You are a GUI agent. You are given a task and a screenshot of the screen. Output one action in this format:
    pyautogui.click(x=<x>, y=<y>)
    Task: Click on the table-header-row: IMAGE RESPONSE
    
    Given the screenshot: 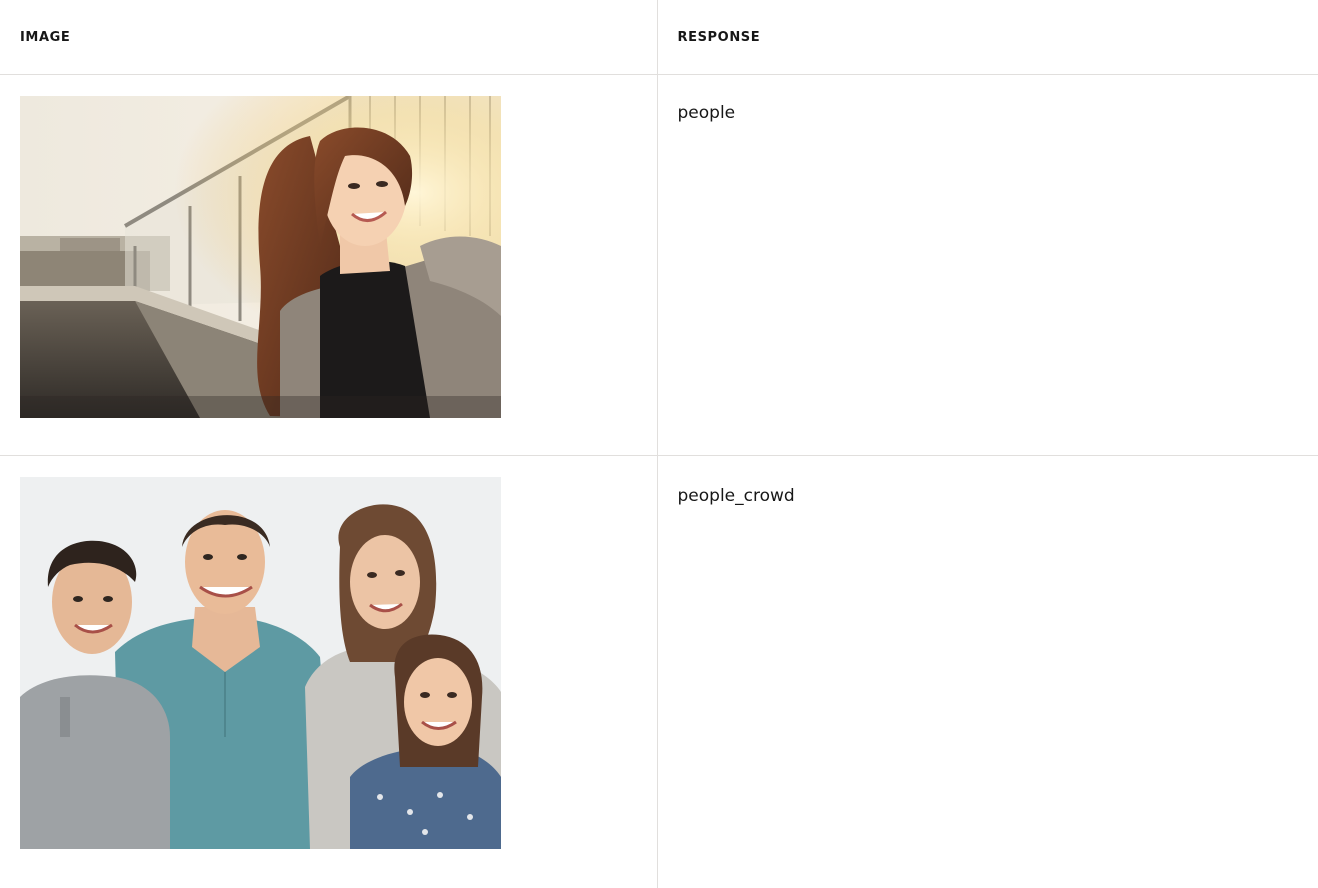 What is the action you would take?
    pyautogui.click(x=659, y=37)
    